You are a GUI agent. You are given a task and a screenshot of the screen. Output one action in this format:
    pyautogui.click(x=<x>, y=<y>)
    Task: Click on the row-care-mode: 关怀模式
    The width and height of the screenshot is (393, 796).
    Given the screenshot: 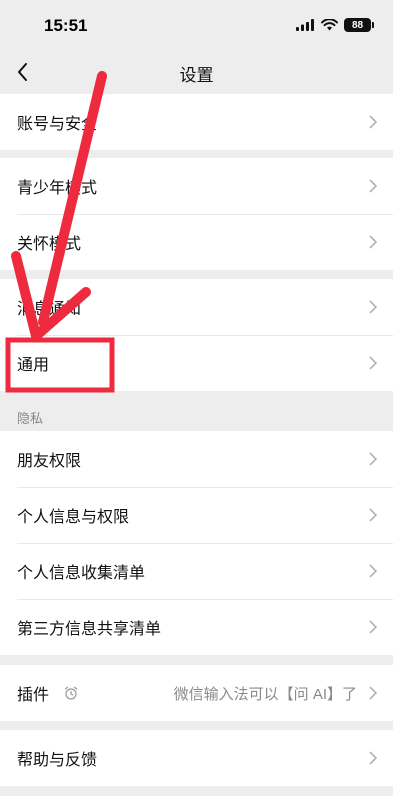 What is the action you would take?
    pyautogui.click(x=196, y=242)
    